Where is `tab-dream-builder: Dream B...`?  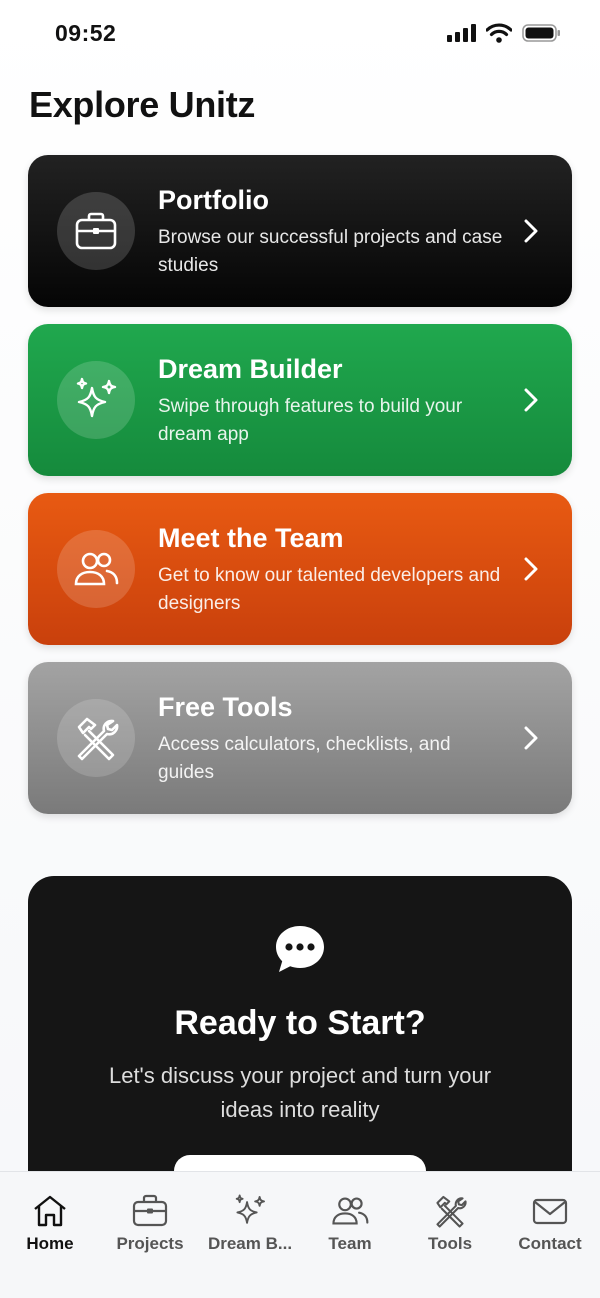
tab-dream-builder: Dream B... is located at coordinates (250, 1224).